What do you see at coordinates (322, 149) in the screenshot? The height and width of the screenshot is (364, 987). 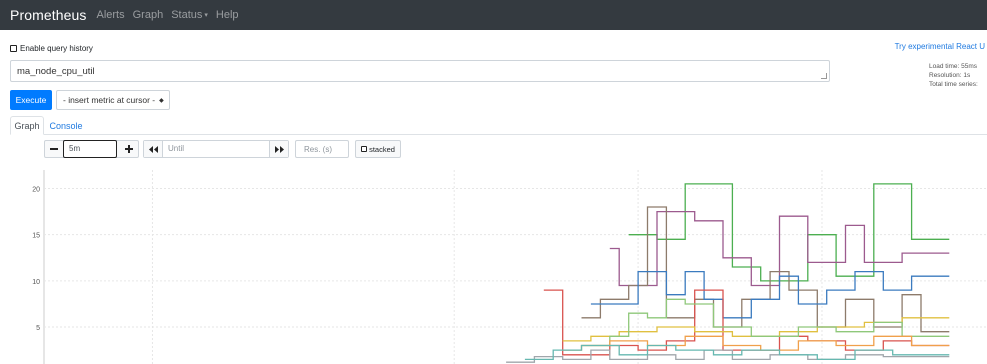 I see `resolution-input: Res. (s)` at bounding box center [322, 149].